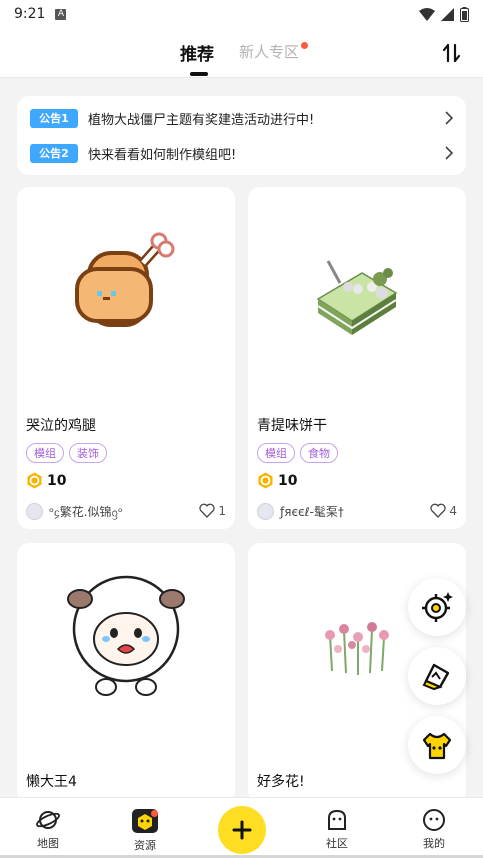 The height and width of the screenshot is (858, 483). Describe the element at coordinates (337, 819) in the screenshot. I see `community-ghost-icon` at that location.